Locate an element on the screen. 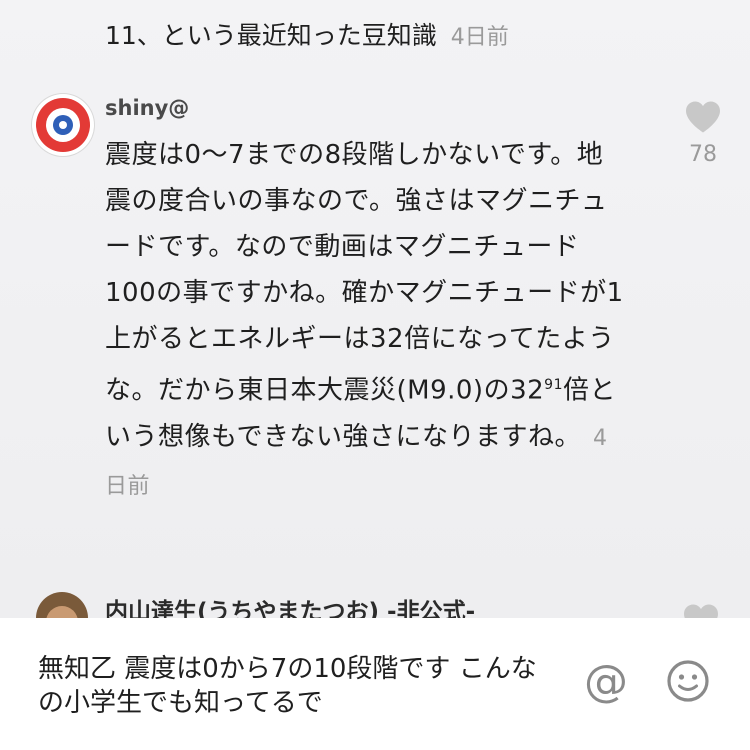  comment-input: 無知乙 震度は0から7の10段階です こんなの小学生でも知ってるで is located at coordinates (298, 686).